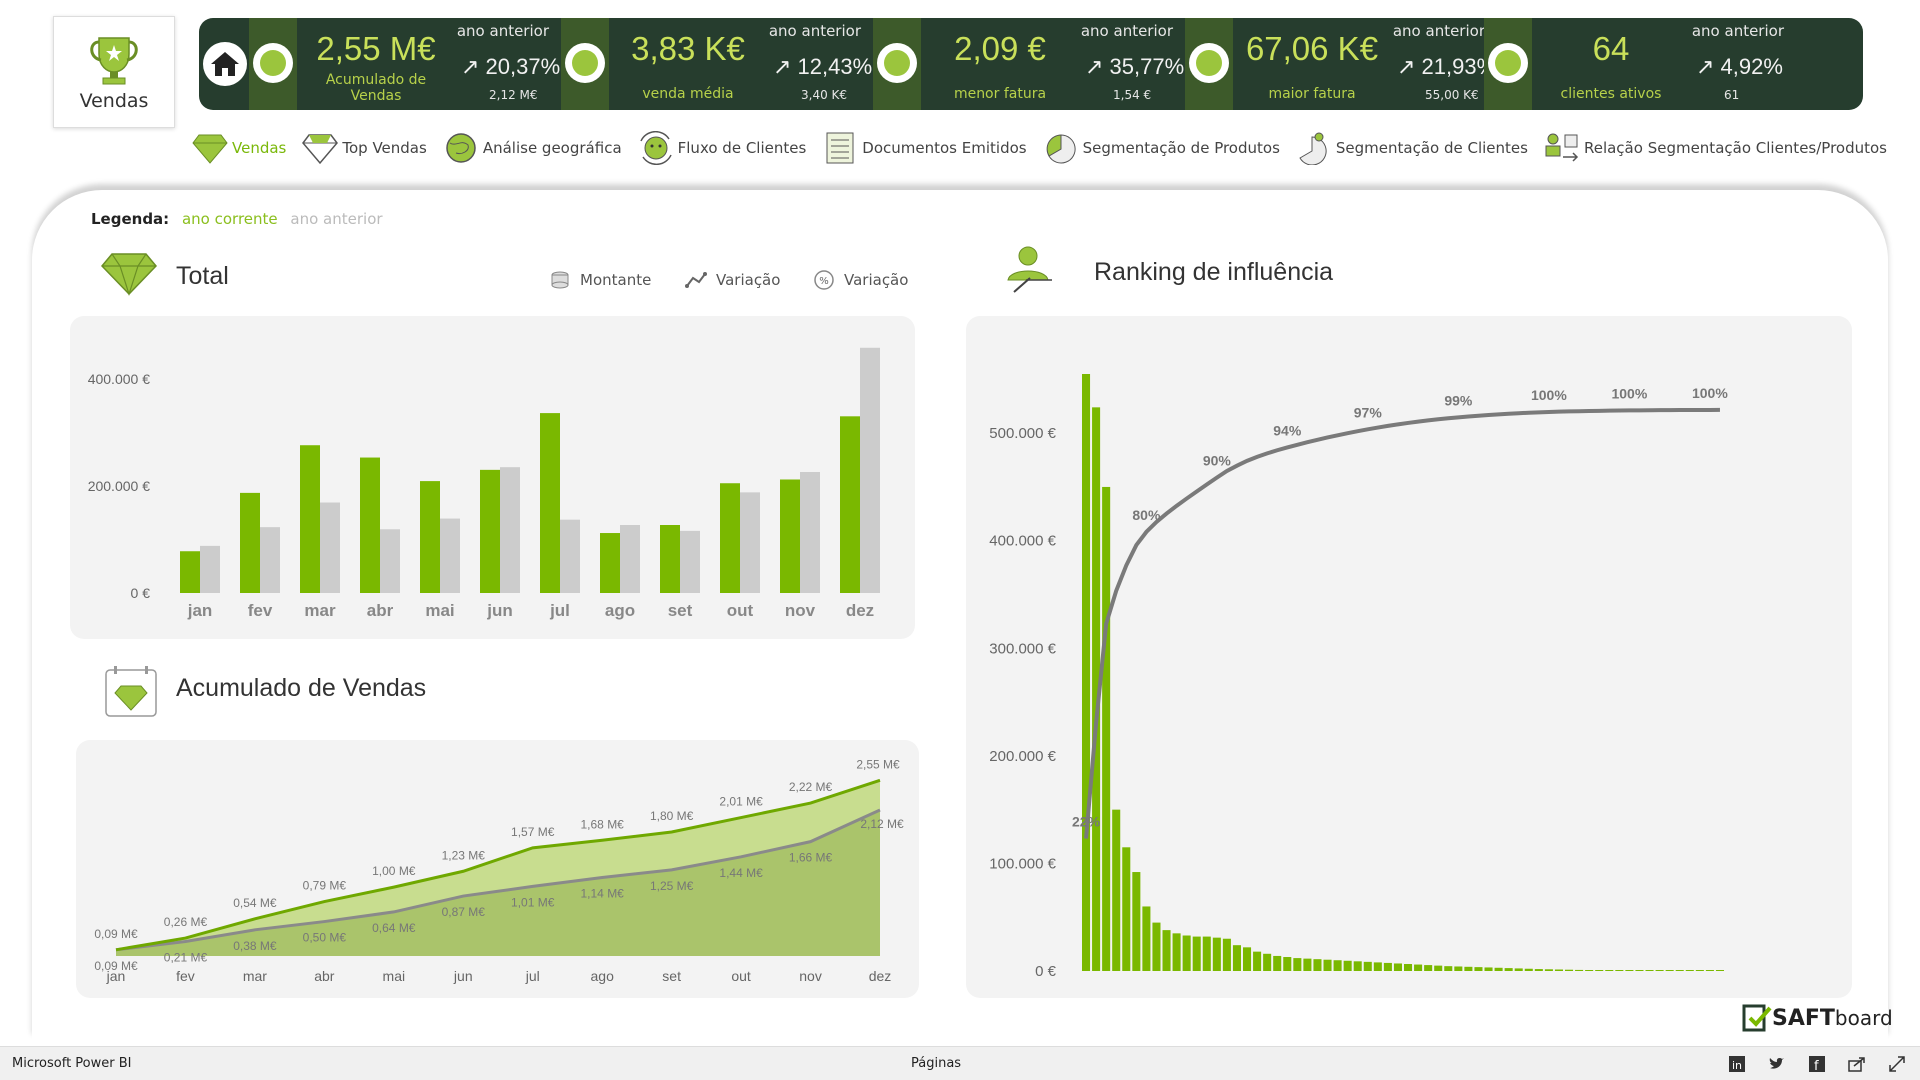 The height and width of the screenshot is (1080, 1920). What do you see at coordinates (560, 280) in the screenshot?
I see `coins-icon` at bounding box center [560, 280].